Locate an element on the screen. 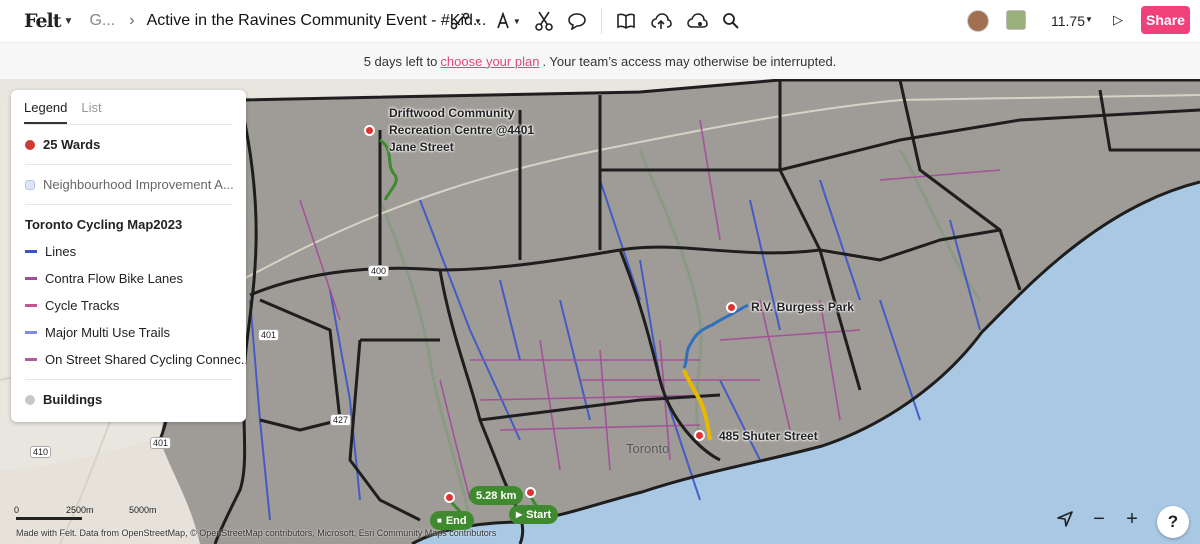 The width and height of the screenshot is (1200, 544). route-start-badge: ▶ Start is located at coordinates (534, 514).